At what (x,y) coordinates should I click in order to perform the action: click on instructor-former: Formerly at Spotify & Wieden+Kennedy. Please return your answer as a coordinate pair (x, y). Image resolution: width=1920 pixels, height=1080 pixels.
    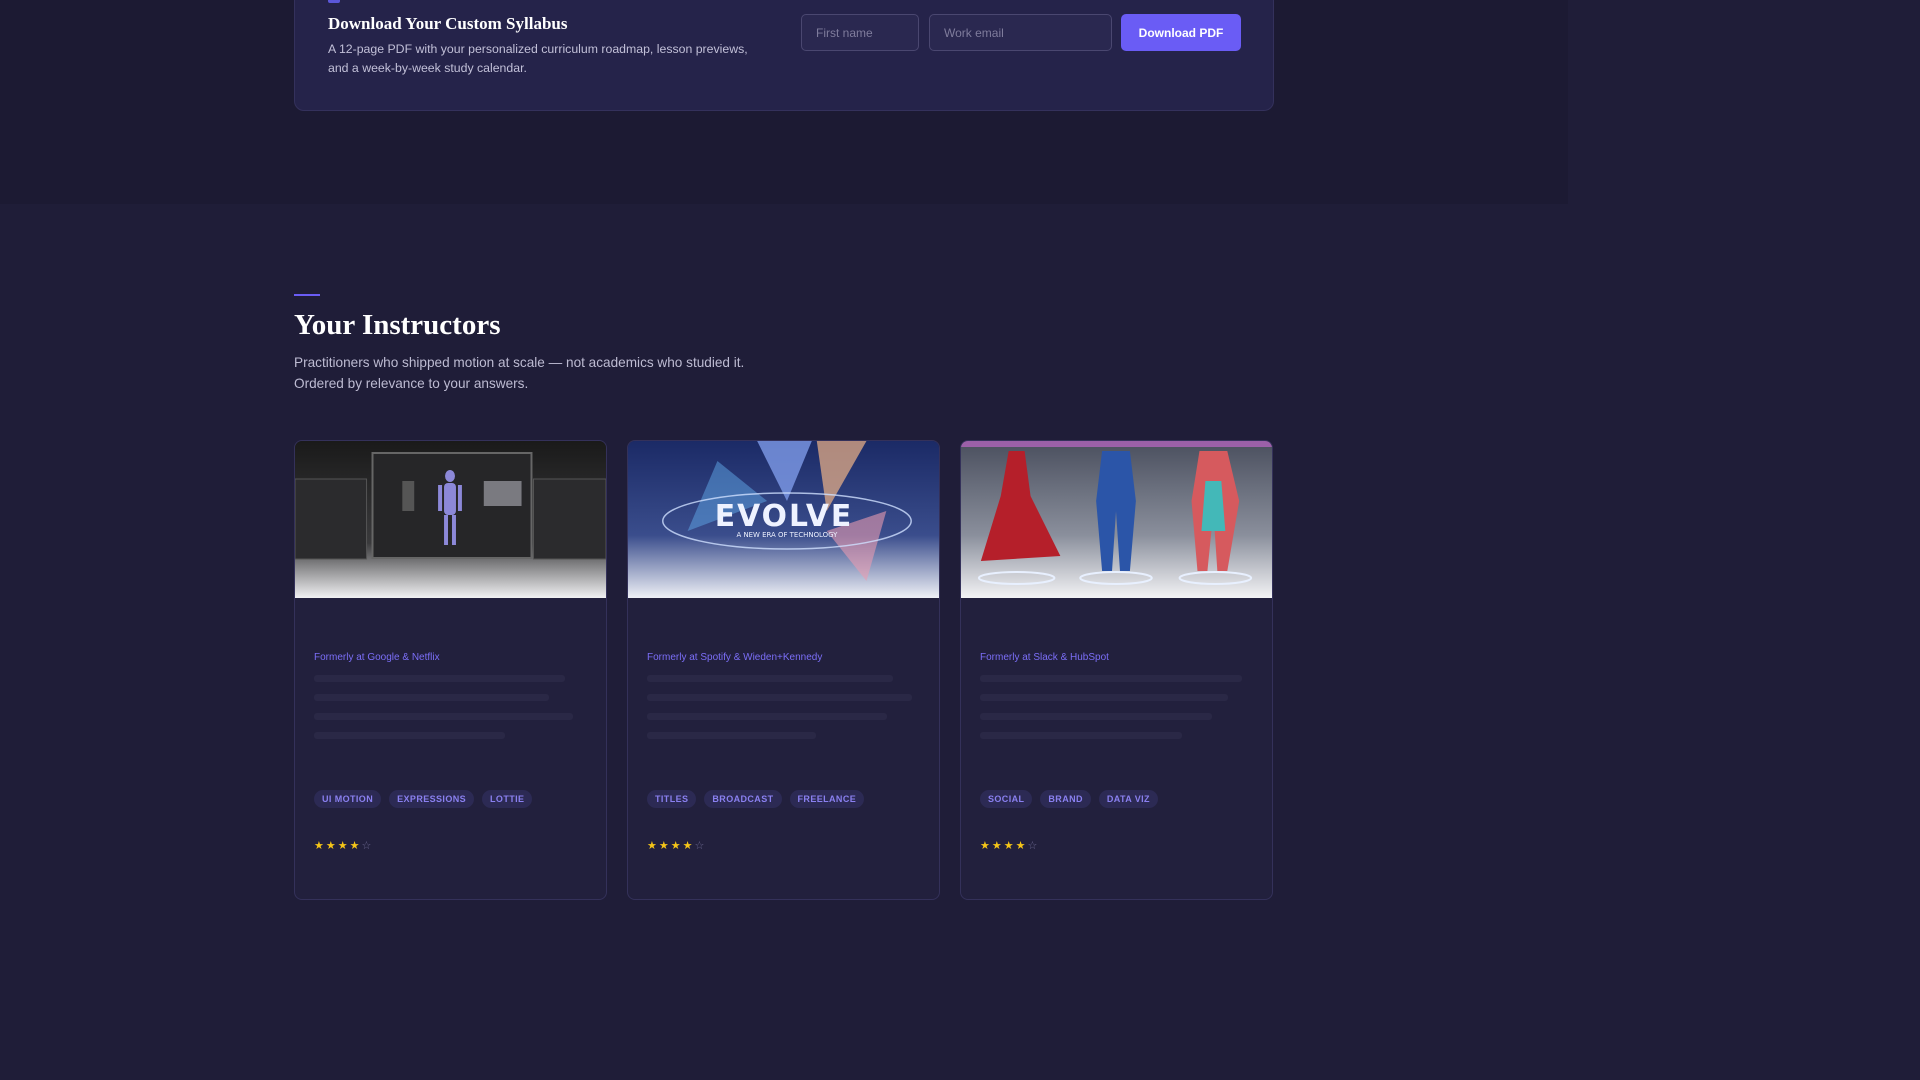
    Looking at the image, I should click on (735, 657).